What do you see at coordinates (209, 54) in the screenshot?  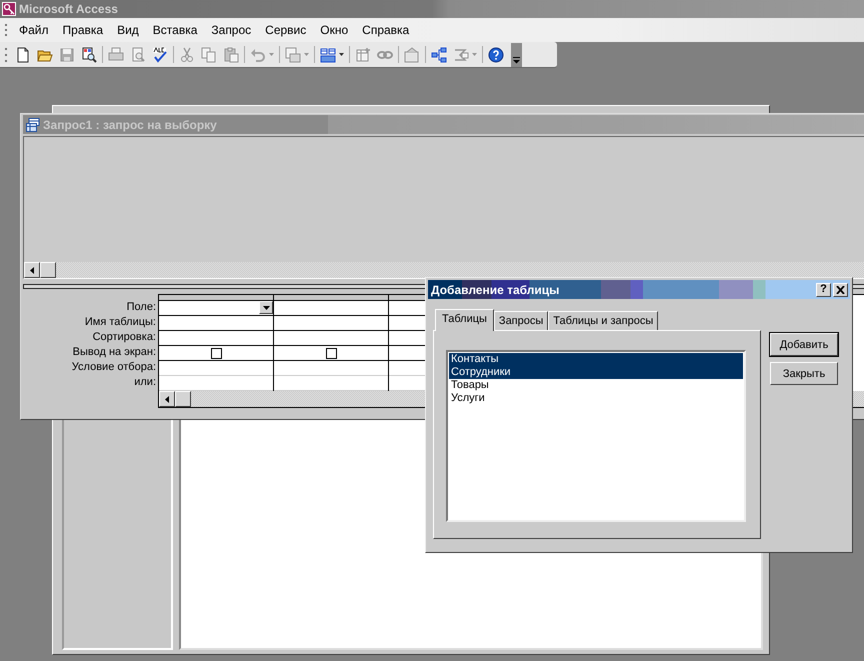 I see `copy-icon` at bounding box center [209, 54].